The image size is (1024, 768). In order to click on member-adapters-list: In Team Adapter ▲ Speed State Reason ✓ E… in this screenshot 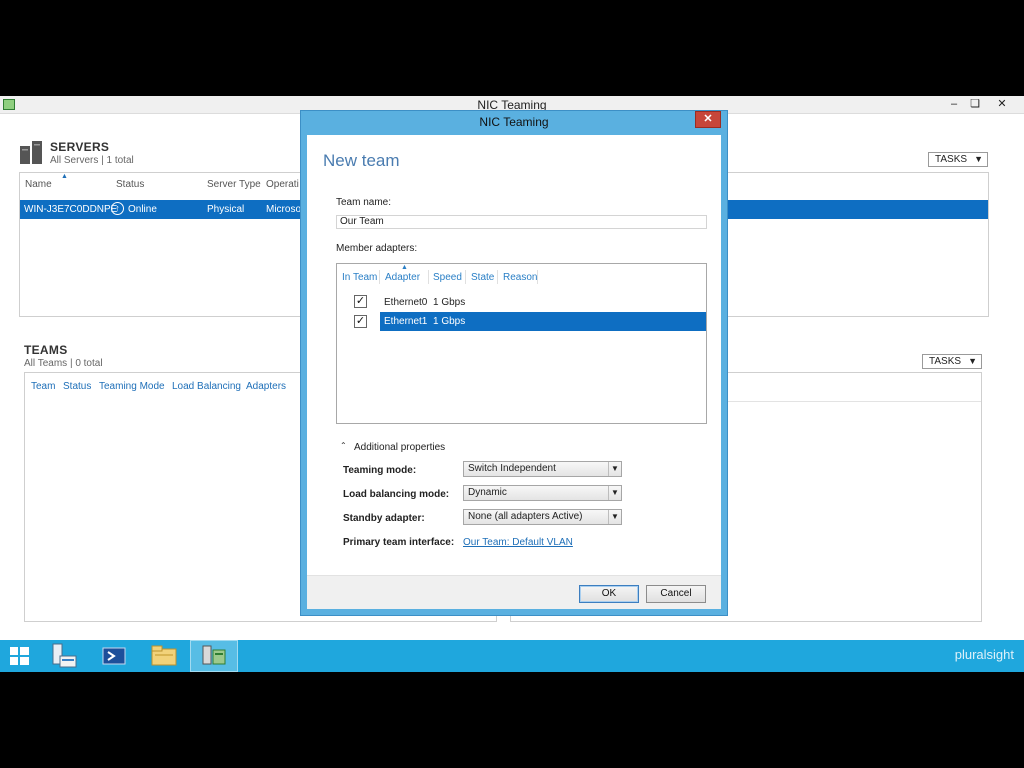, I will do `click(521, 343)`.